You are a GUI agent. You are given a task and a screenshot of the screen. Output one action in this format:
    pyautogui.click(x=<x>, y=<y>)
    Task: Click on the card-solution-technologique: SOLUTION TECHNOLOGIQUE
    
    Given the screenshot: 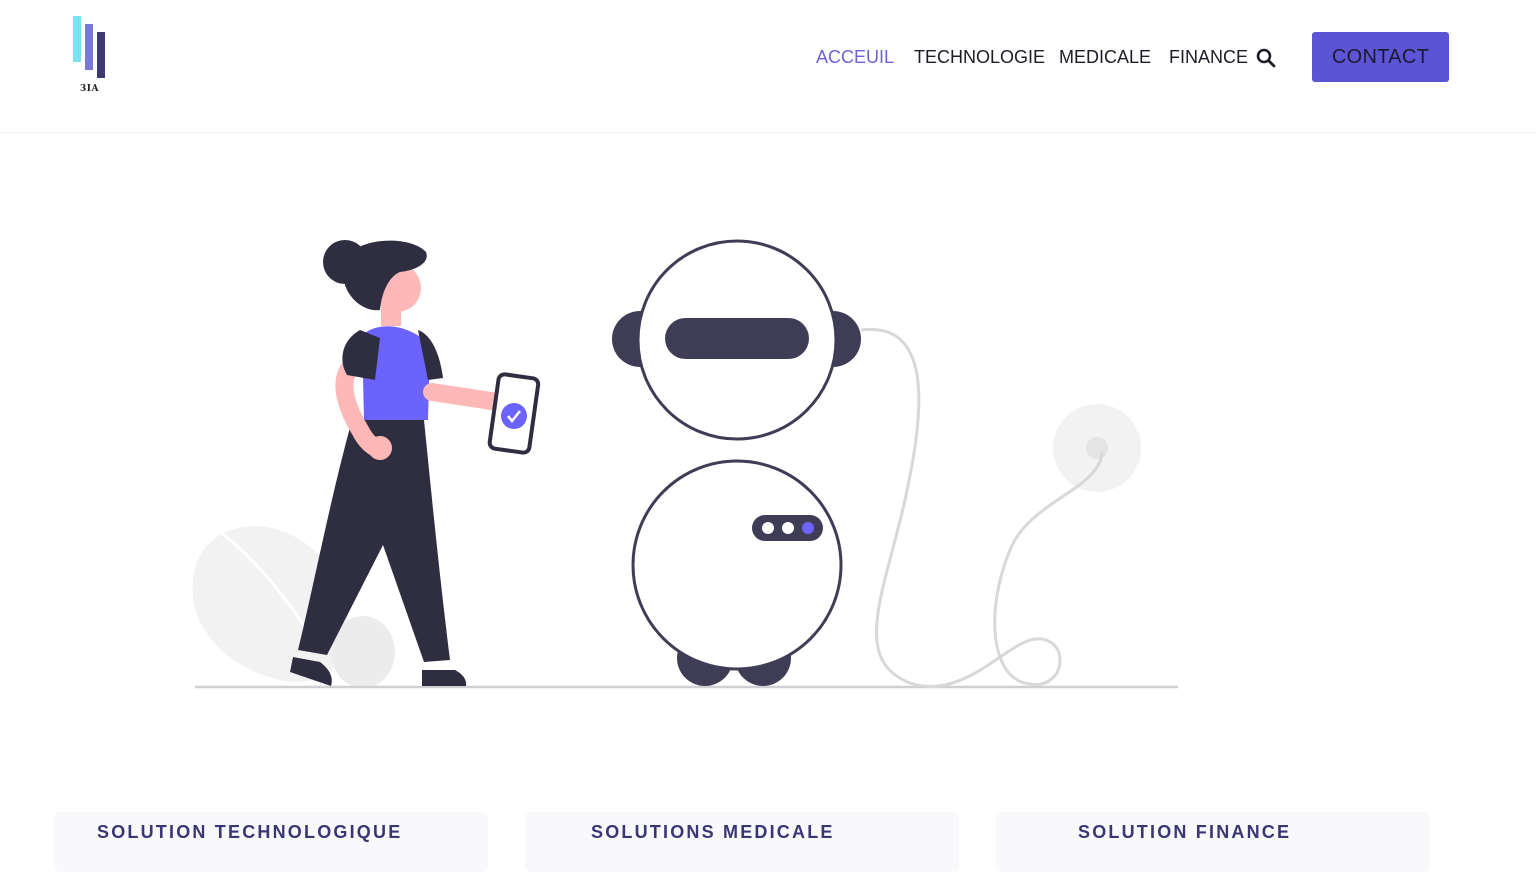 What is the action you would take?
    pyautogui.click(x=271, y=842)
    